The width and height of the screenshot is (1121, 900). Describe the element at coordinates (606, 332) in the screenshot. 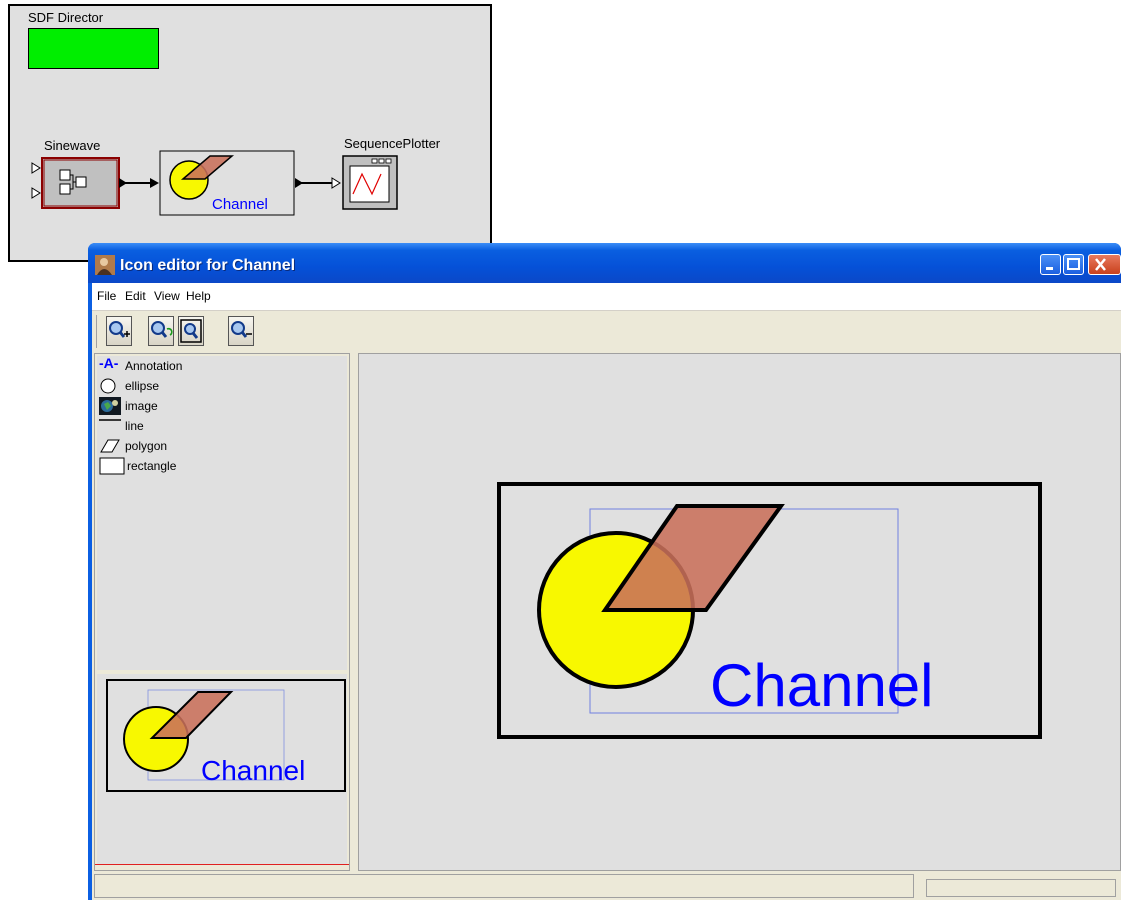

I see `toolbar` at that location.